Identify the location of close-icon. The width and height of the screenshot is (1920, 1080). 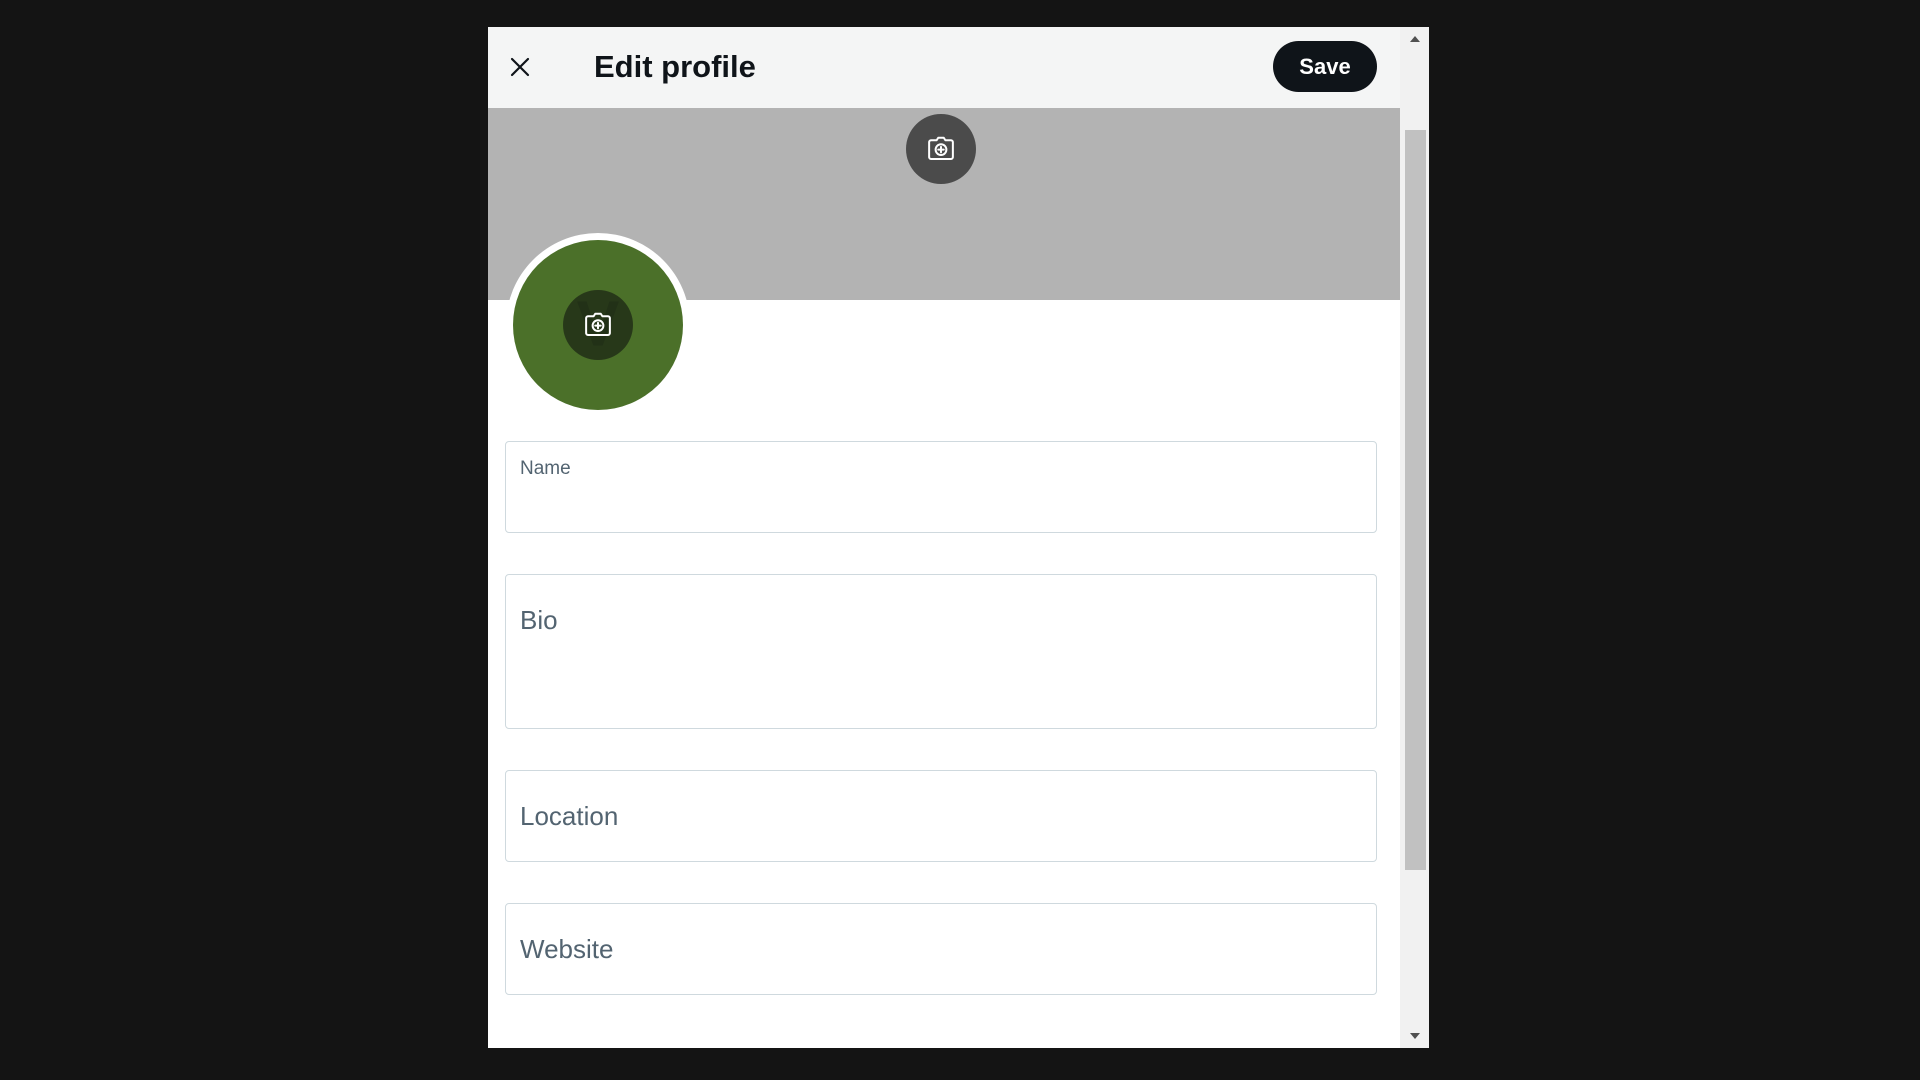
(520, 67).